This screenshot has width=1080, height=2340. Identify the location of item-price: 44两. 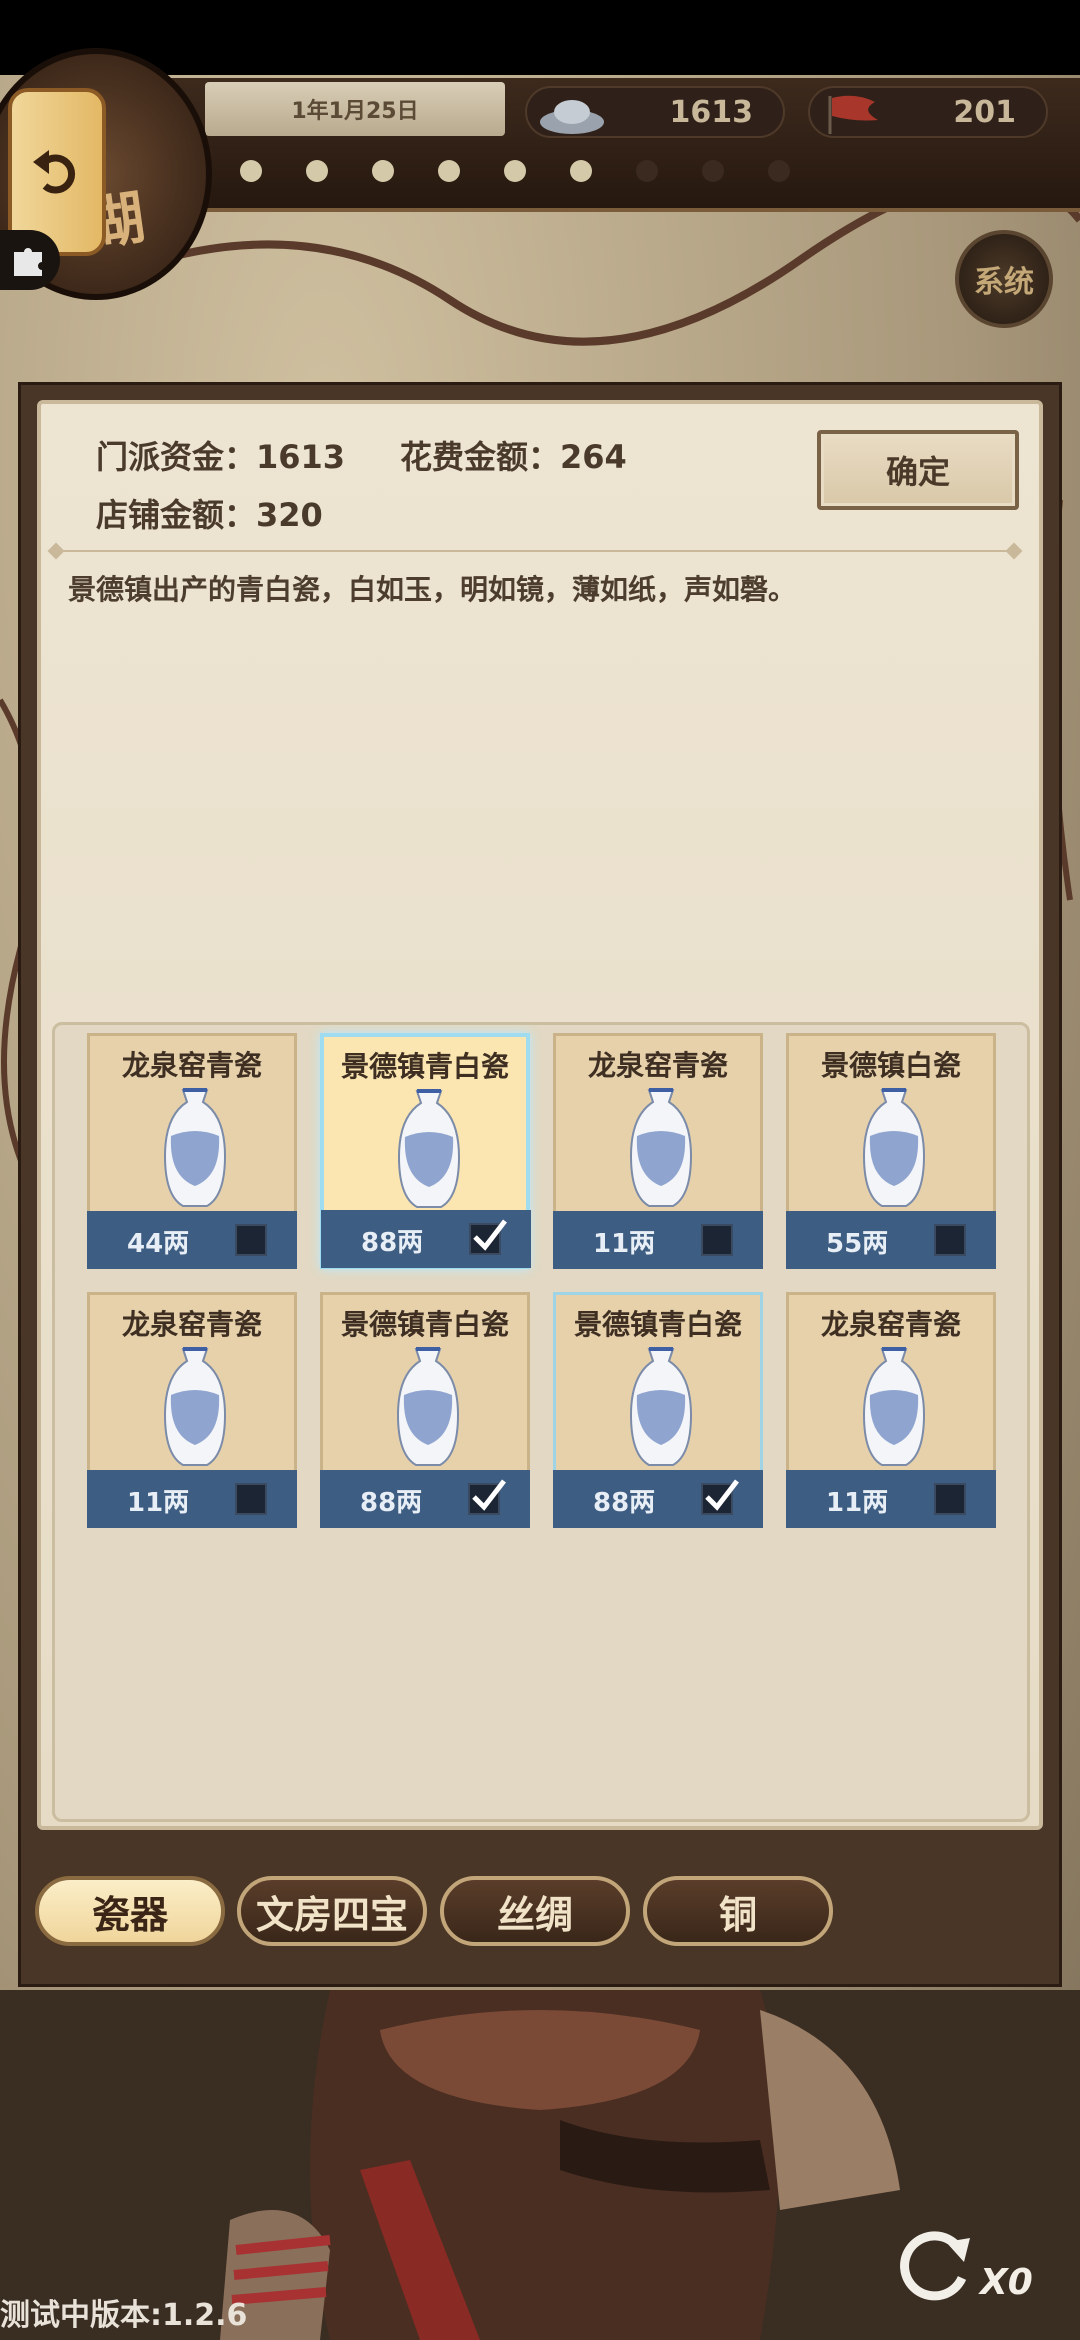
(158, 1244).